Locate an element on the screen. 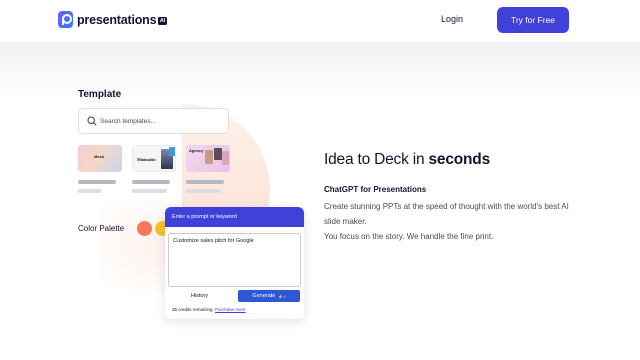 Image resolution: width=640 pixels, height=360 pixels. history-button: History is located at coordinates (199, 296).